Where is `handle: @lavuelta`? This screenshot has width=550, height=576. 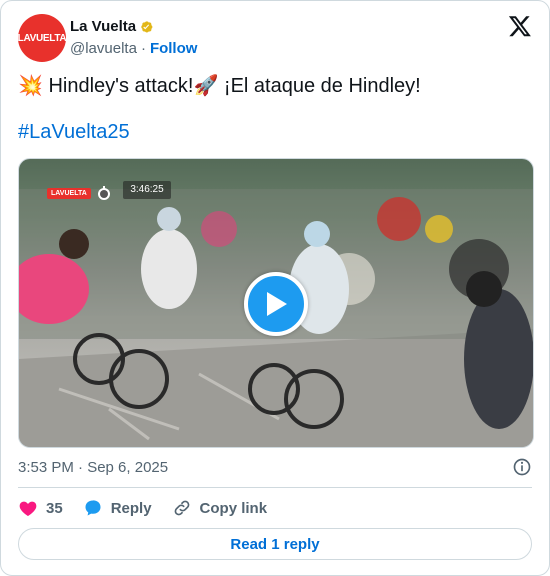
handle: @lavuelta is located at coordinates (103, 48).